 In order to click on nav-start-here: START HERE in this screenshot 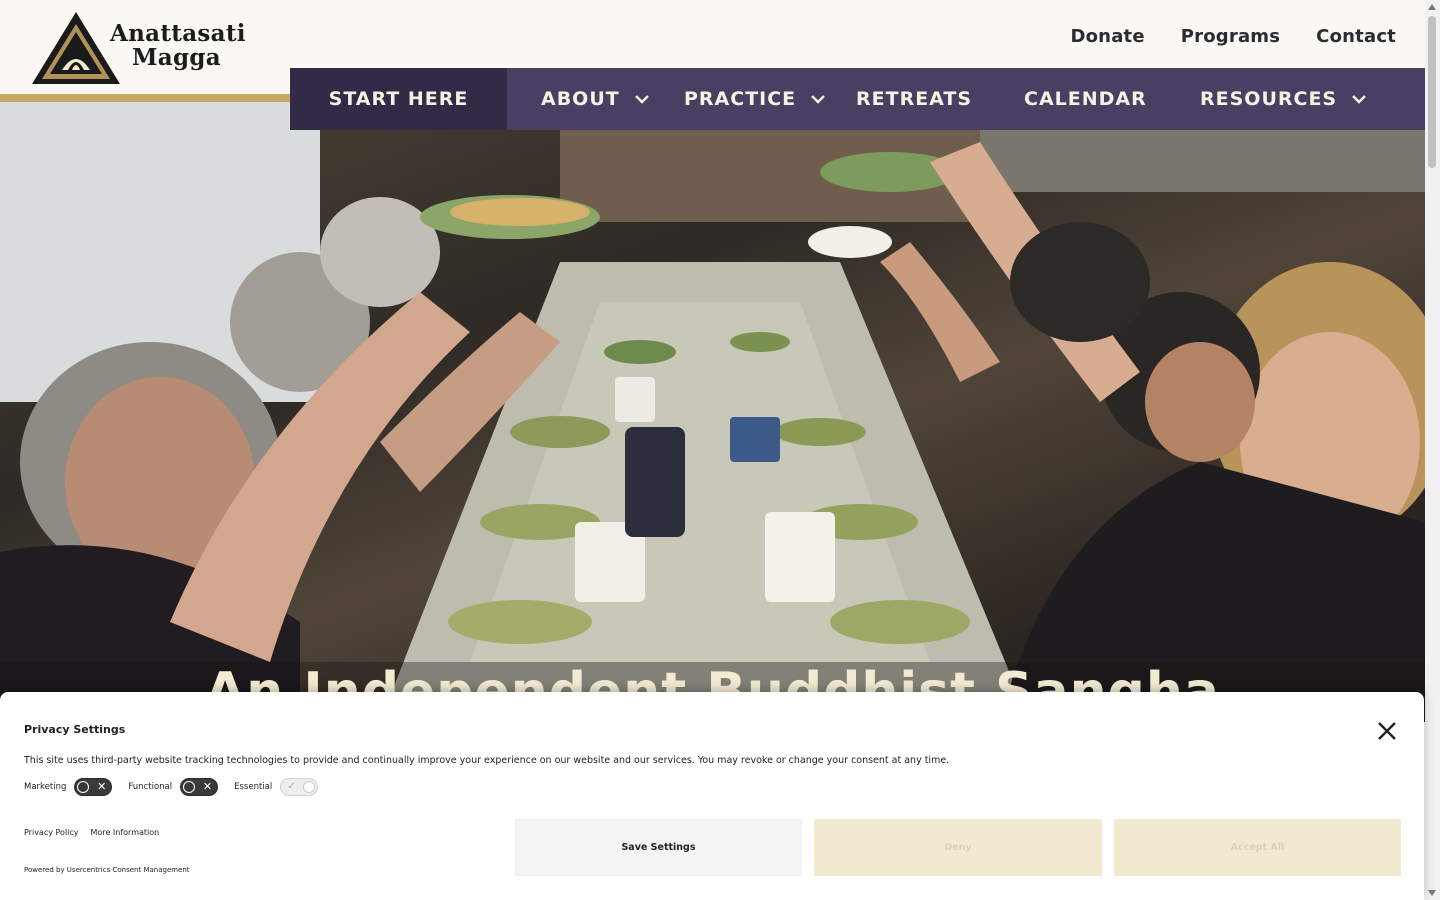, I will do `click(398, 99)`.